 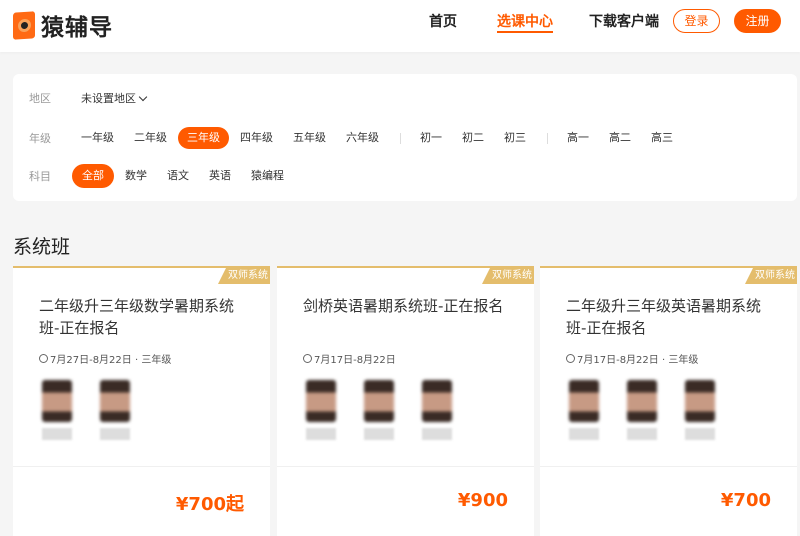 I want to click on grade-option-selected: 三年级, so click(x=203, y=138).